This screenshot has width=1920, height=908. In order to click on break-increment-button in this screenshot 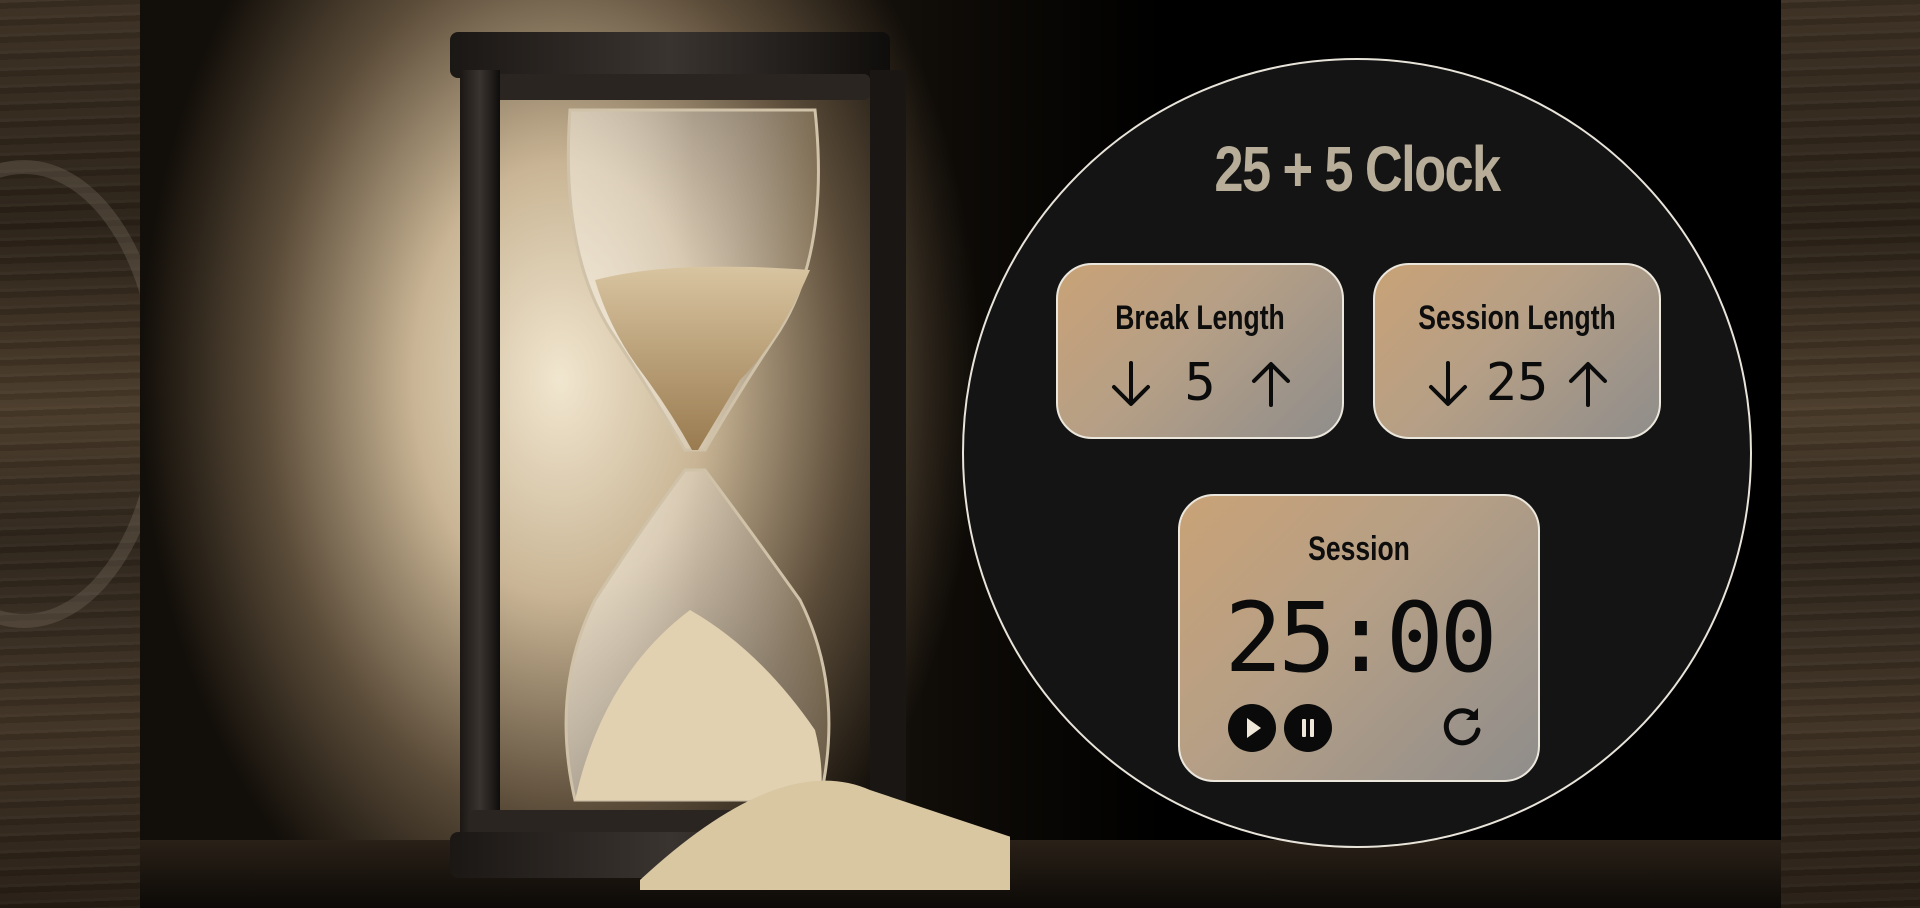, I will do `click(1271, 384)`.